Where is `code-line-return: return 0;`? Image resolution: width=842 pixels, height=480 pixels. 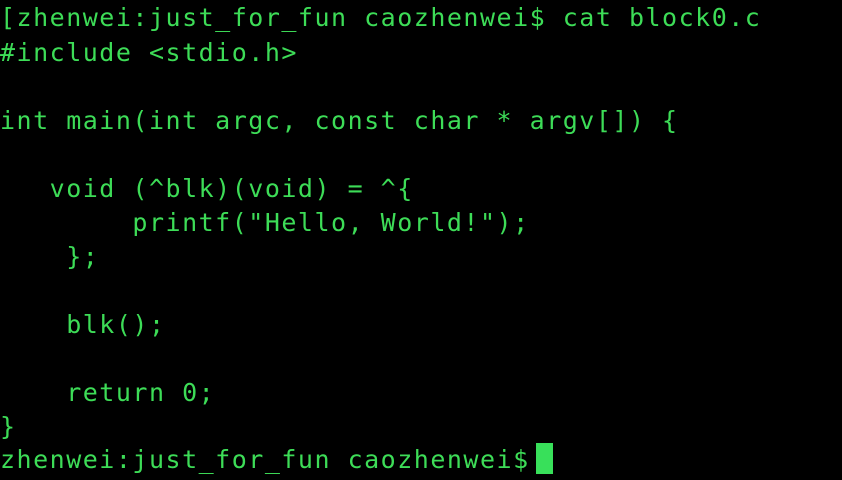 code-line-return: return 0; is located at coordinates (108, 392).